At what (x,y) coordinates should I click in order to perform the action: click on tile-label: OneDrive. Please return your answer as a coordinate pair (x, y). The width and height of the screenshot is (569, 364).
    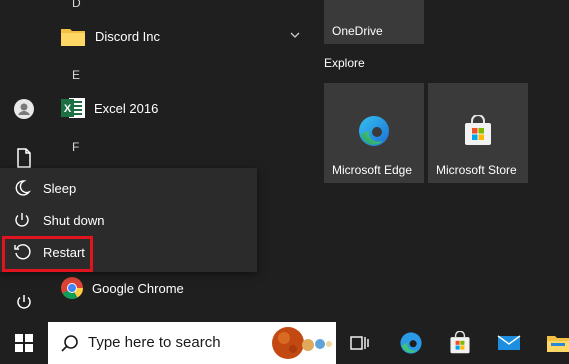
    Looking at the image, I should click on (357, 31).